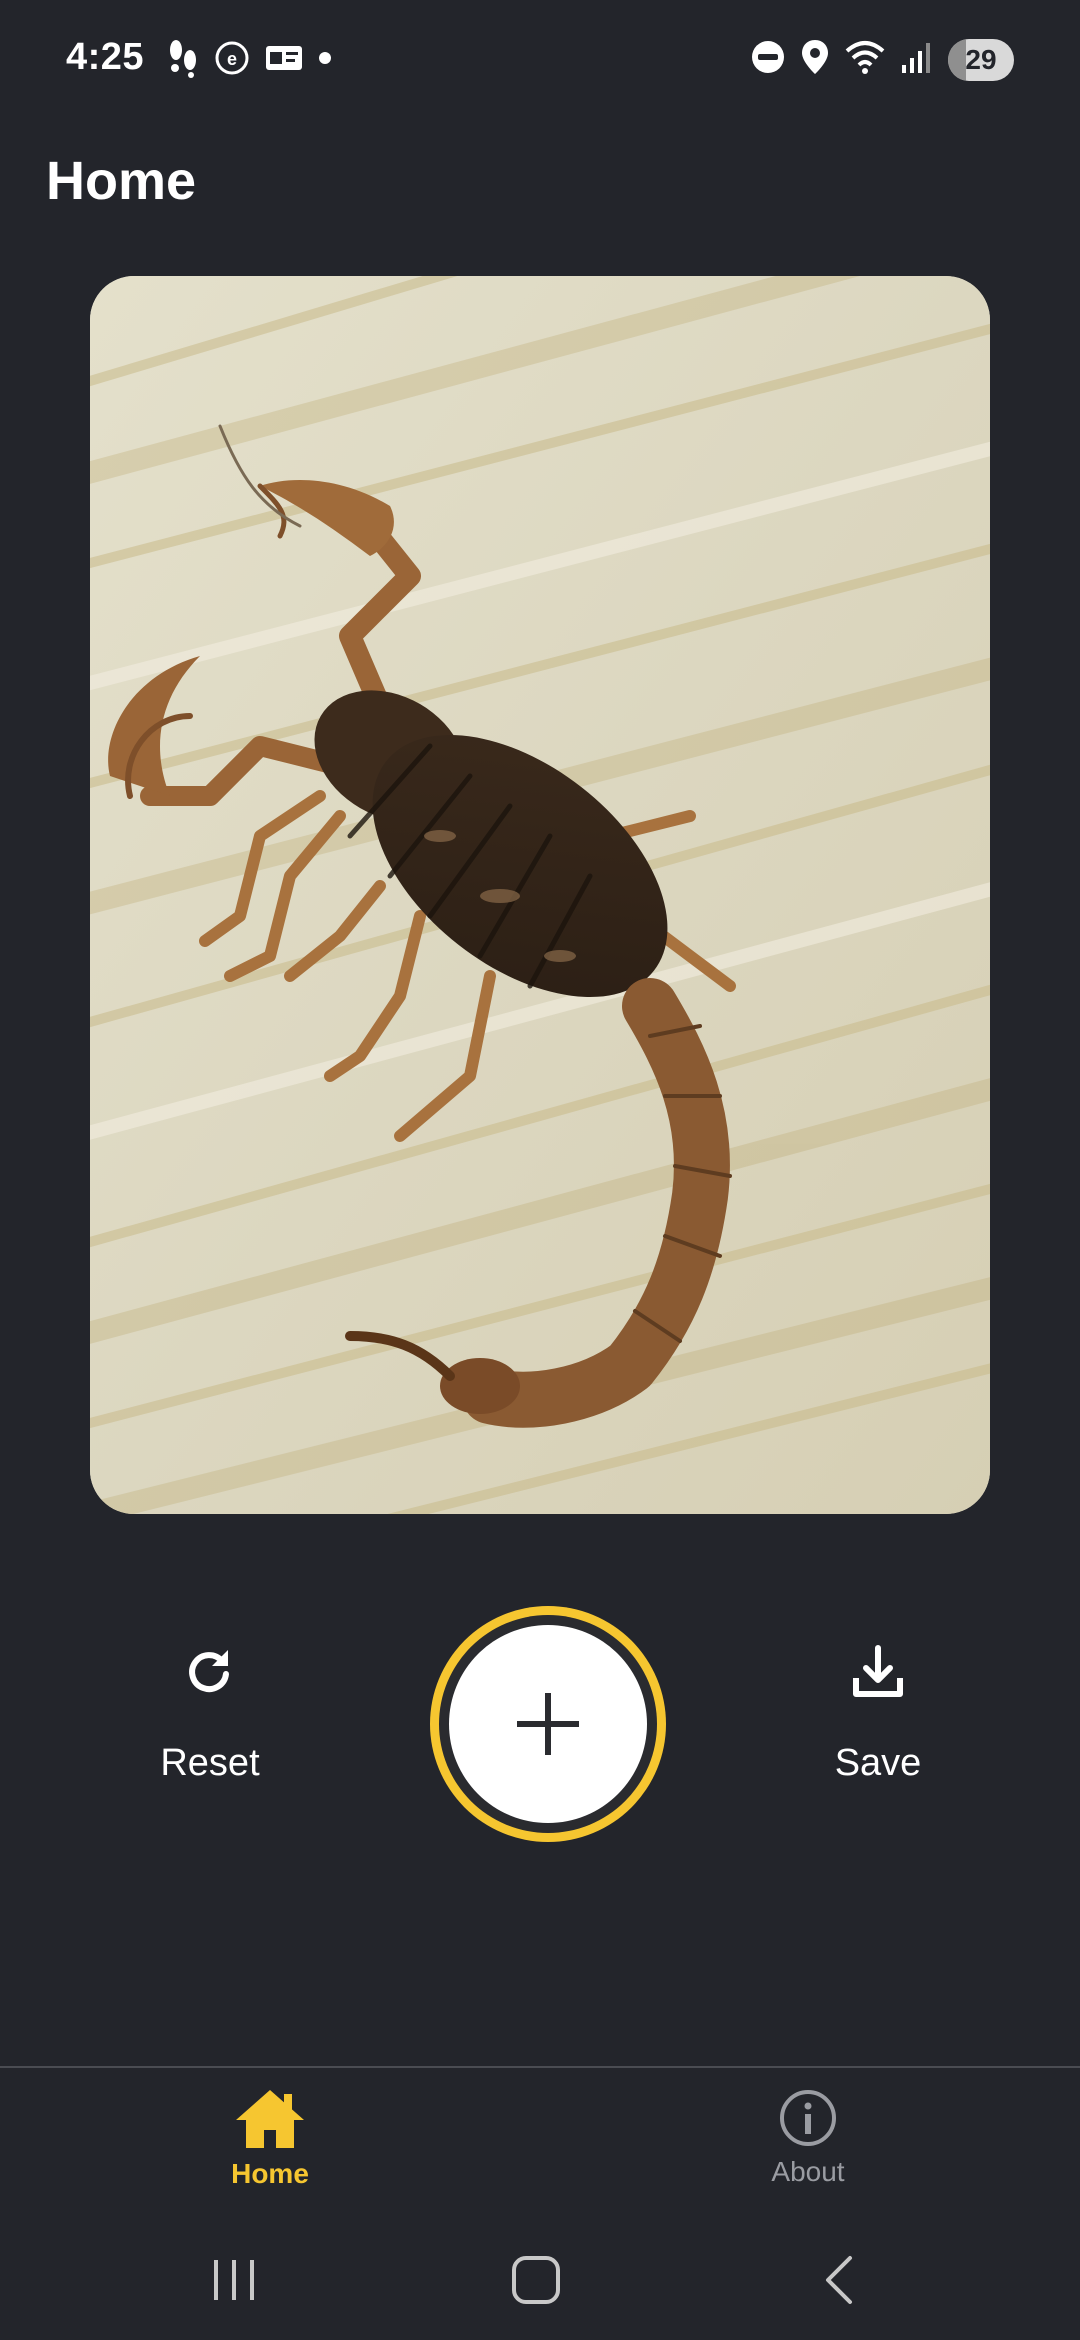 This screenshot has height=2340, width=1080. Describe the element at coordinates (815, 59) in the screenshot. I see `location-icon` at that location.